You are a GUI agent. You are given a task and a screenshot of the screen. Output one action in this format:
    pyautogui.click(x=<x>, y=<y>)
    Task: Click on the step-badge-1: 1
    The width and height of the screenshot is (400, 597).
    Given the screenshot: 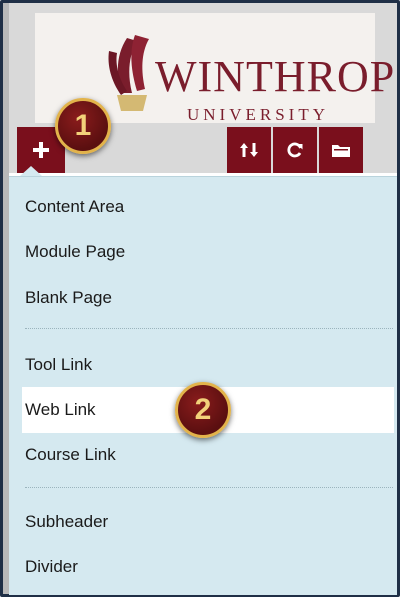 What is the action you would take?
    pyautogui.click(x=83, y=126)
    